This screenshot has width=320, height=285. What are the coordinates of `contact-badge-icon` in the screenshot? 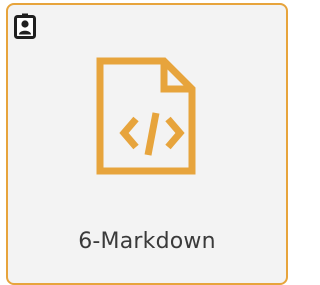 It's located at (25, 26).